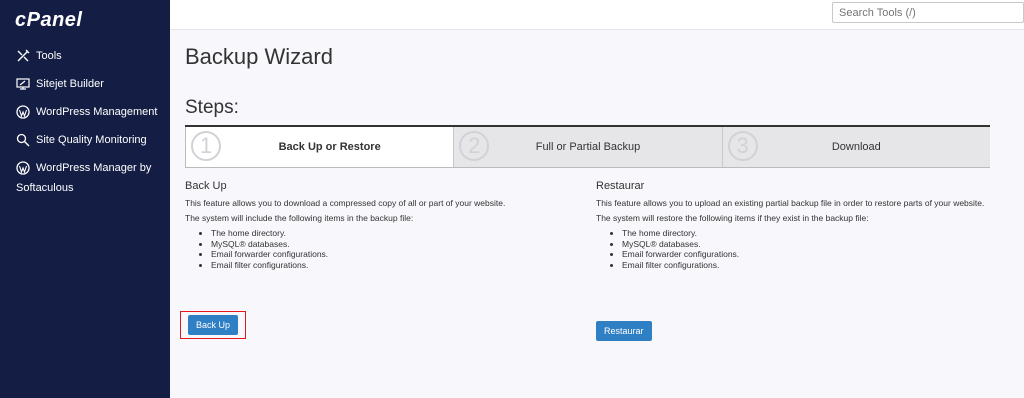 This screenshot has height=398, width=1024. I want to click on sidebar-item-label: WordPress Manager by, so click(94, 168).